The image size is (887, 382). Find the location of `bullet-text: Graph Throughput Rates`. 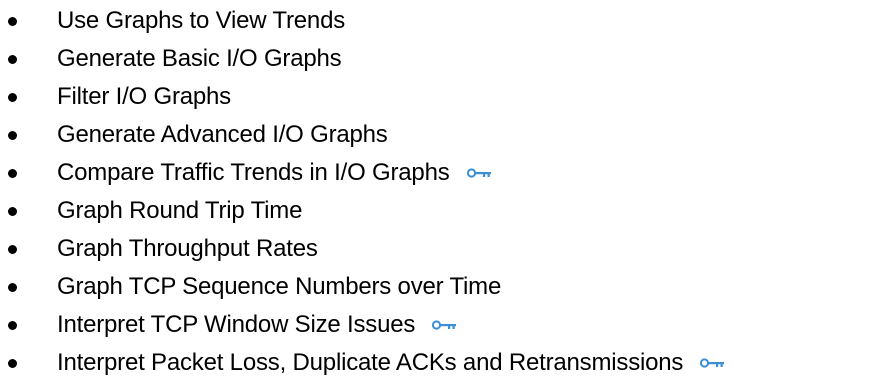

bullet-text: Graph Throughput Rates is located at coordinates (187, 249).